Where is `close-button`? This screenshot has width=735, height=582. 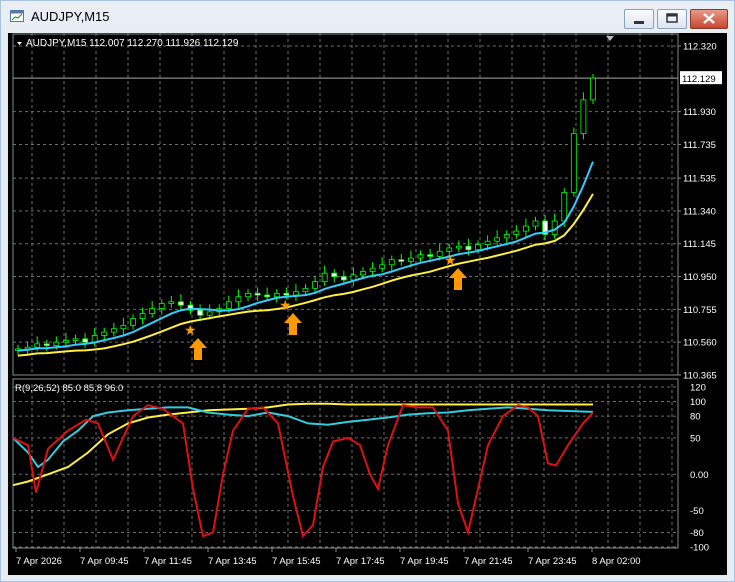 close-button is located at coordinates (709, 19).